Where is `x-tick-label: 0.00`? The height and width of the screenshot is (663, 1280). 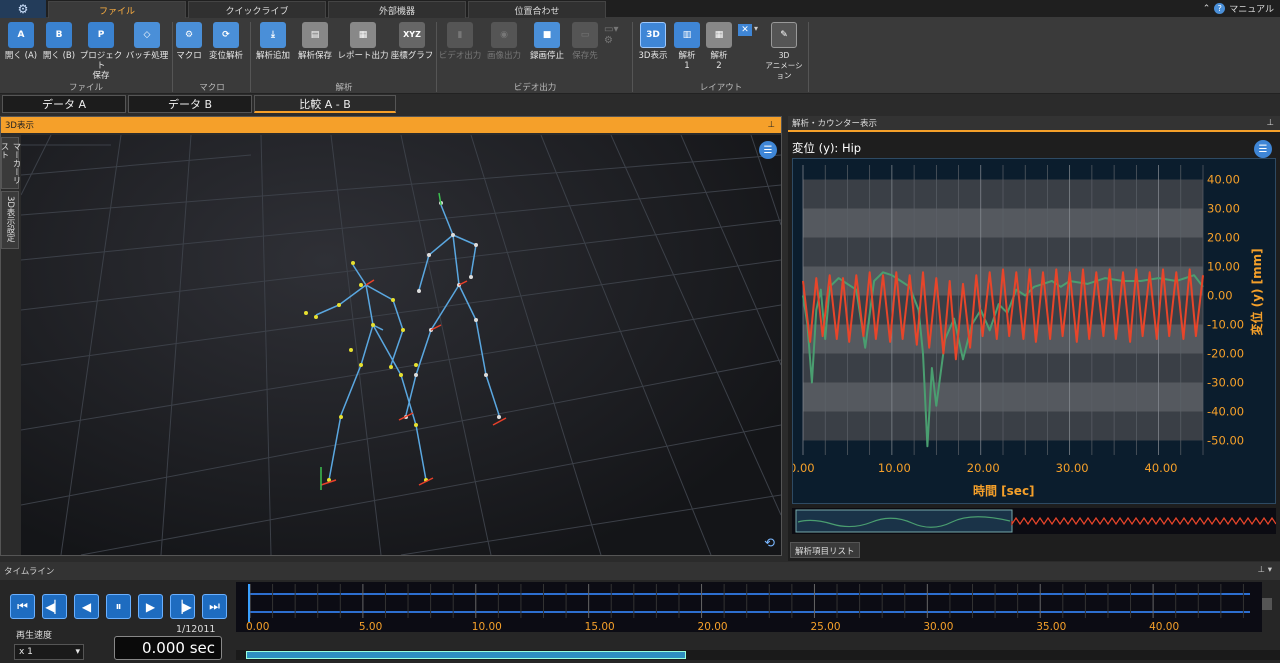
x-tick-label: 0.00 is located at coordinates (804, 468).